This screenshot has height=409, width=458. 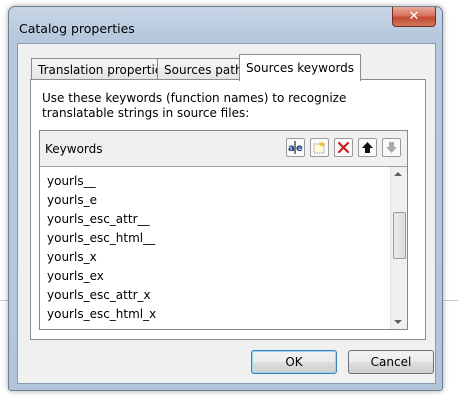 What do you see at coordinates (414, 17) in the screenshot?
I see `close-button: ✕` at bounding box center [414, 17].